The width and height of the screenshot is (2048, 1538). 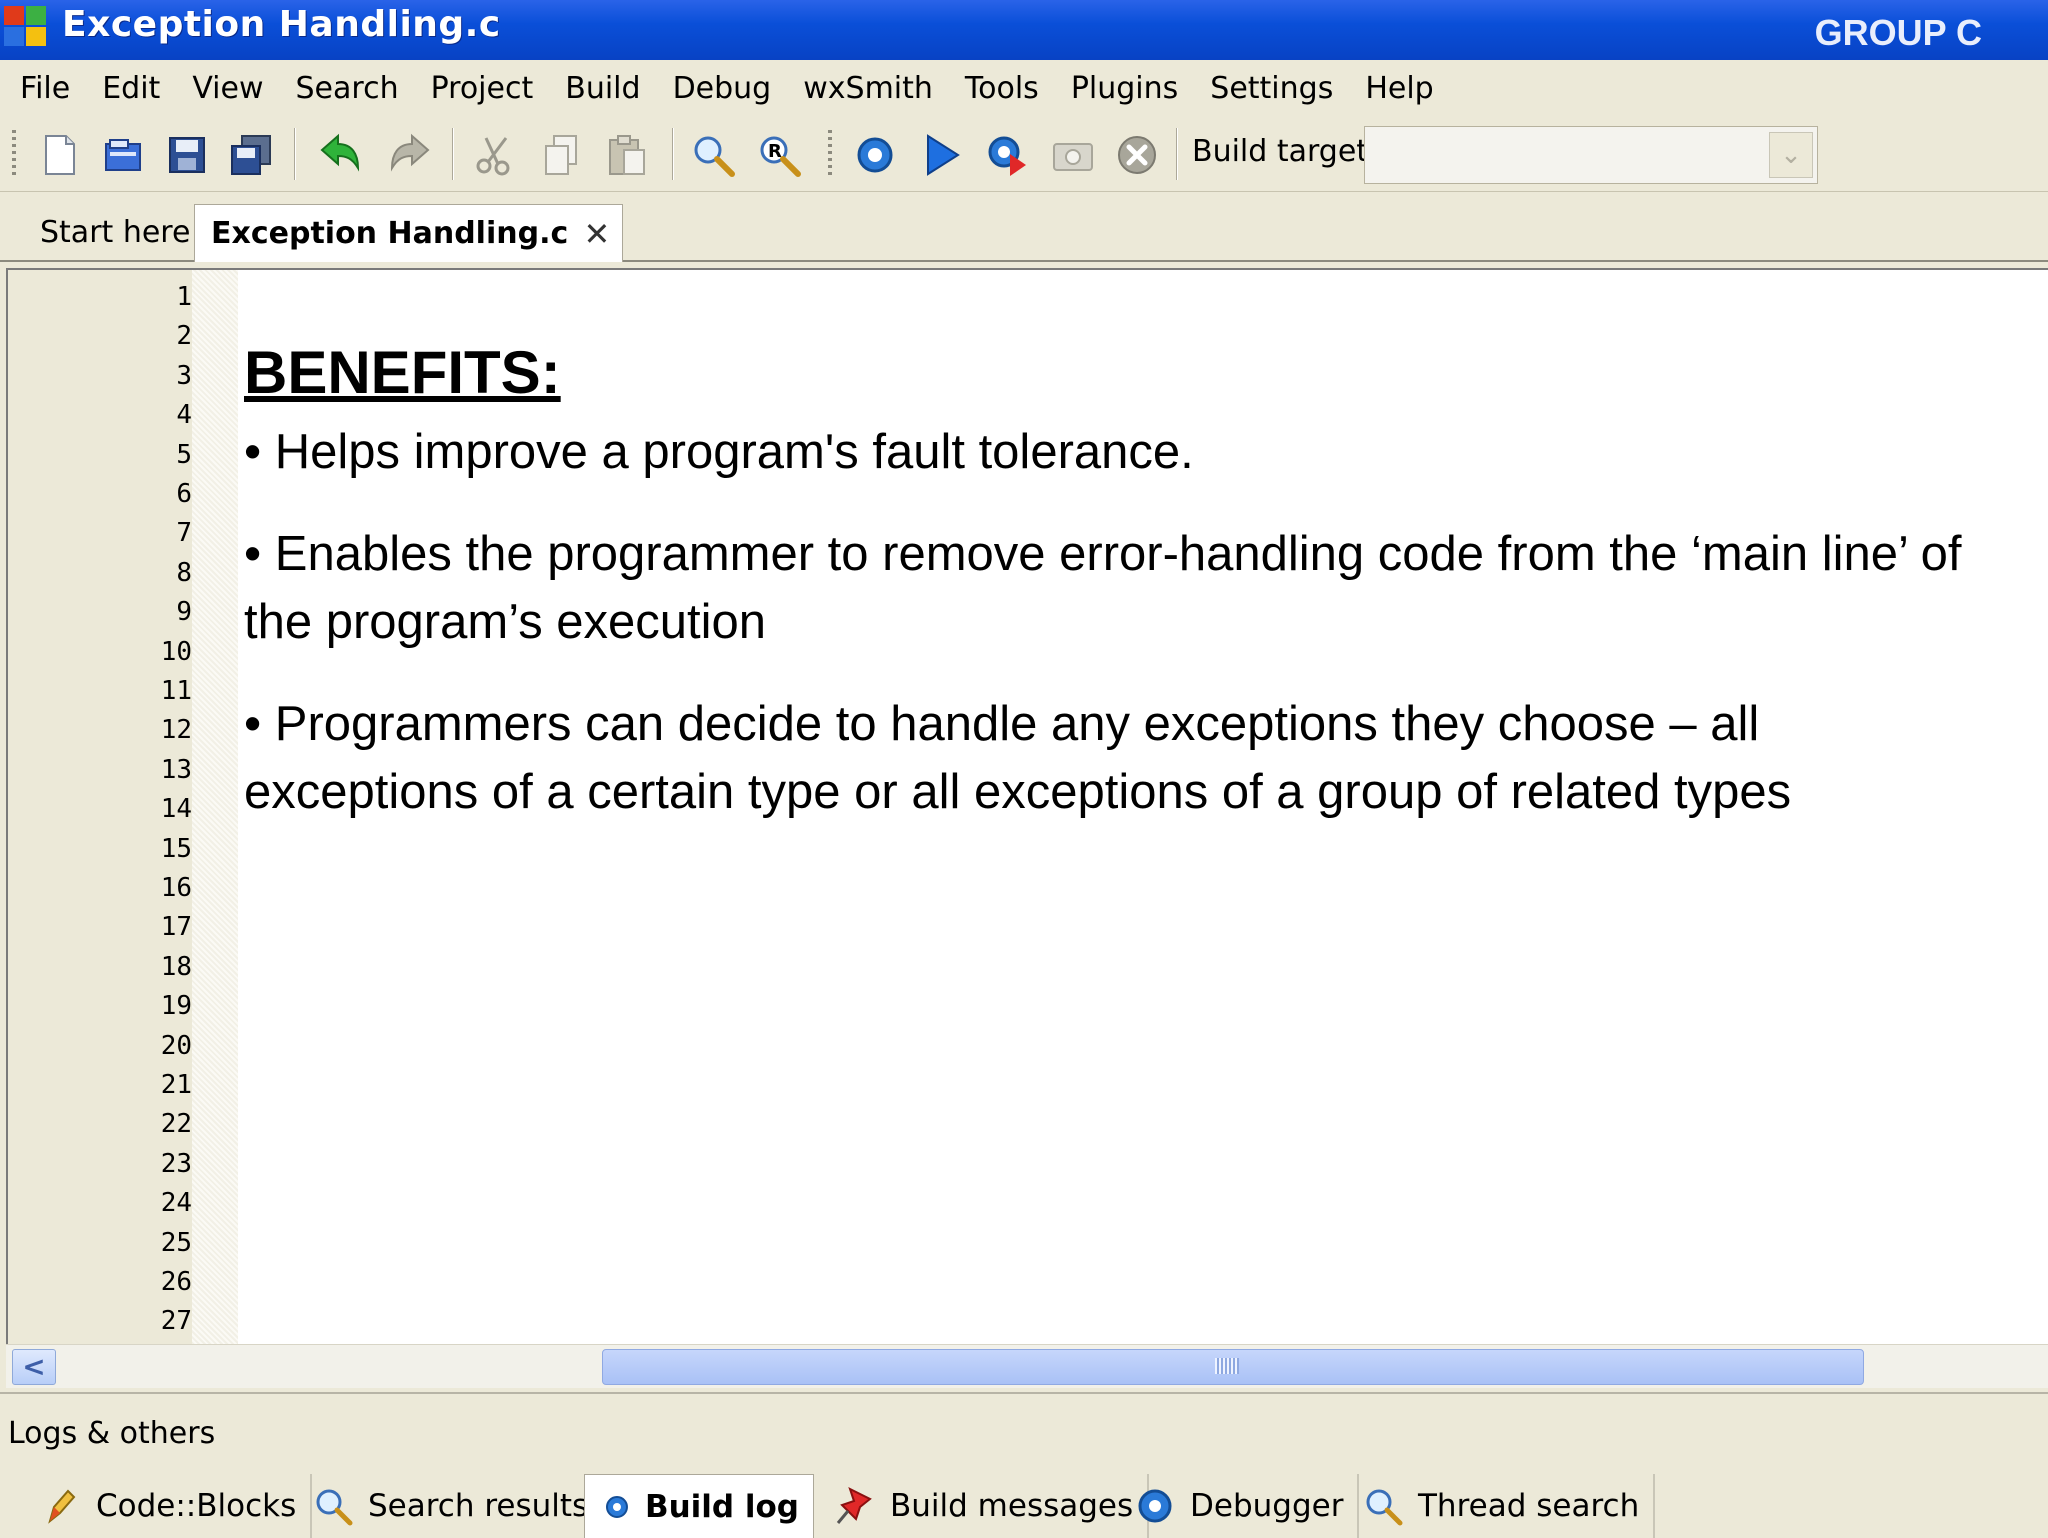 I want to click on line-number: 17, so click(x=176, y=927).